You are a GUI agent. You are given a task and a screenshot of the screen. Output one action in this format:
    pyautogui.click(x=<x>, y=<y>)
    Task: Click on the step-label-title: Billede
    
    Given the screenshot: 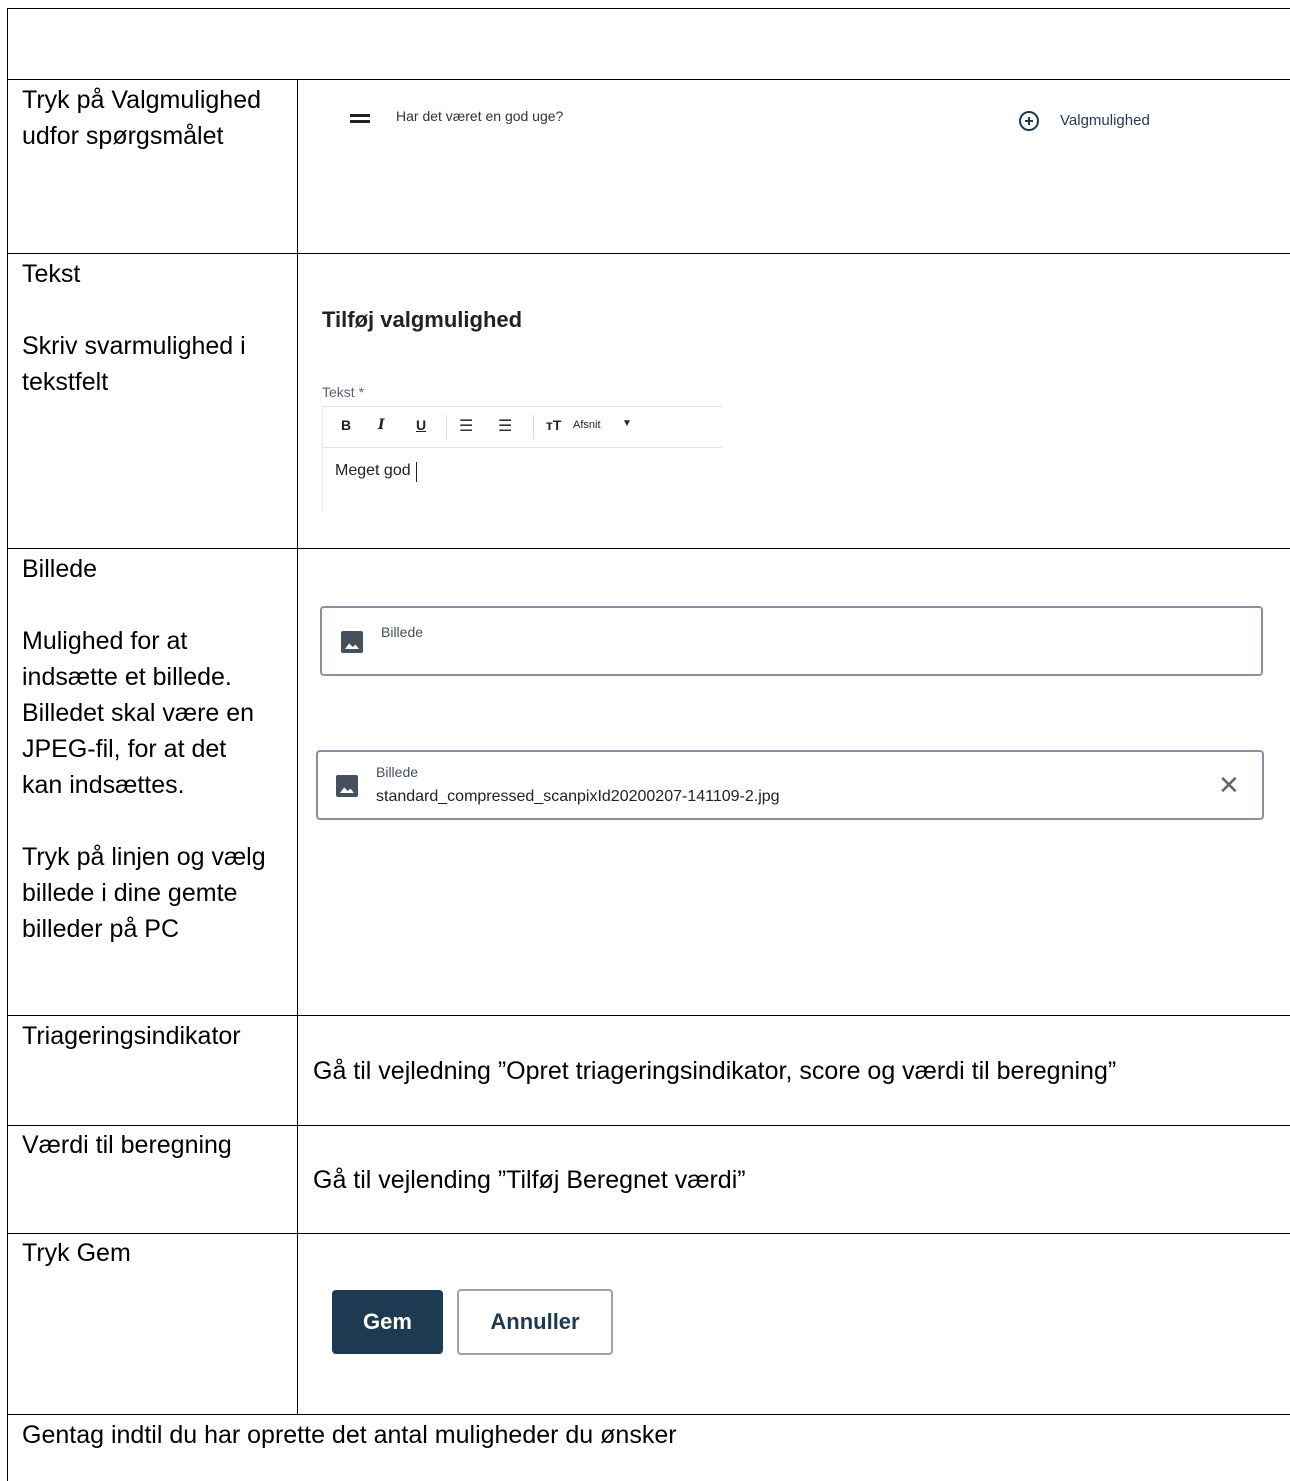 What is the action you would take?
    pyautogui.click(x=60, y=569)
    